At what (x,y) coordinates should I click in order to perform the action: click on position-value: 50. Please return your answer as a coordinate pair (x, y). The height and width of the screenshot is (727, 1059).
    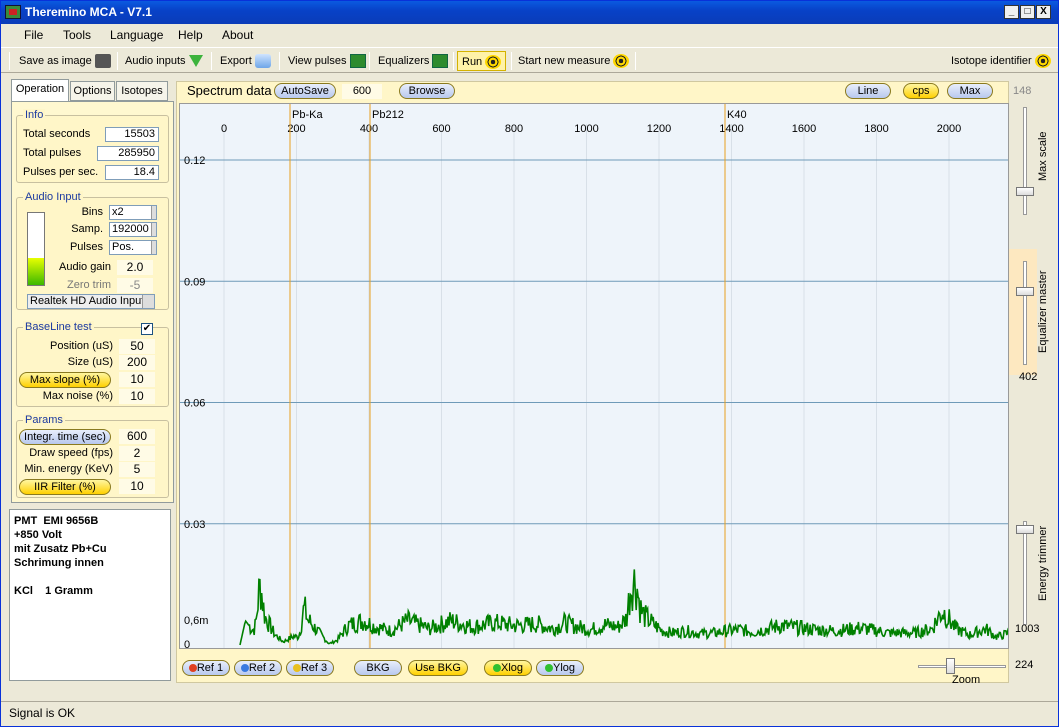
    Looking at the image, I should click on (137, 346).